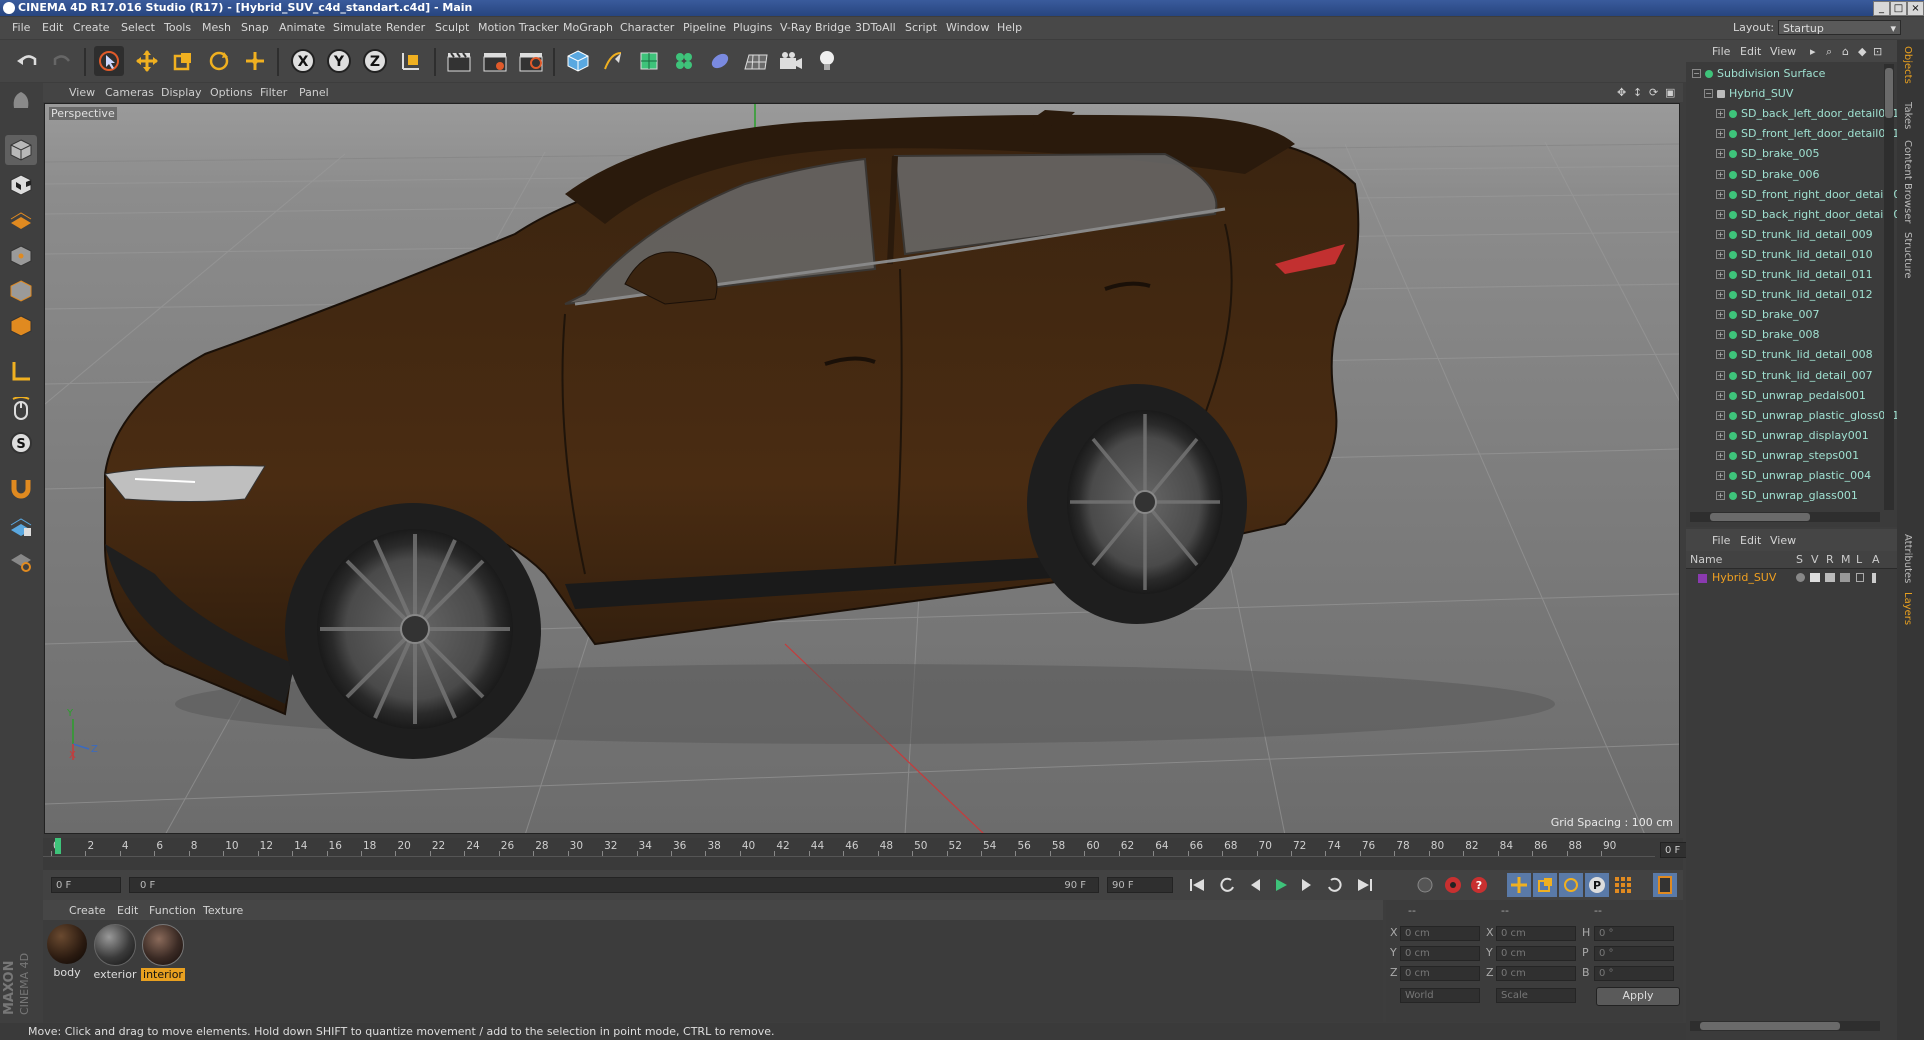 The height and width of the screenshot is (1040, 1924). I want to click on object-row: + SD_trunk_lid_detail_012, so click(1784, 295).